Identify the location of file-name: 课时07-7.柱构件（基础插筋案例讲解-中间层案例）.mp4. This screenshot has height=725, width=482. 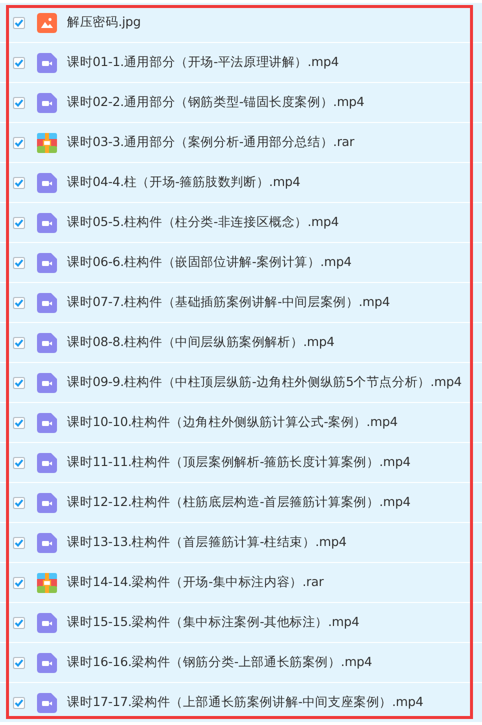
(228, 302).